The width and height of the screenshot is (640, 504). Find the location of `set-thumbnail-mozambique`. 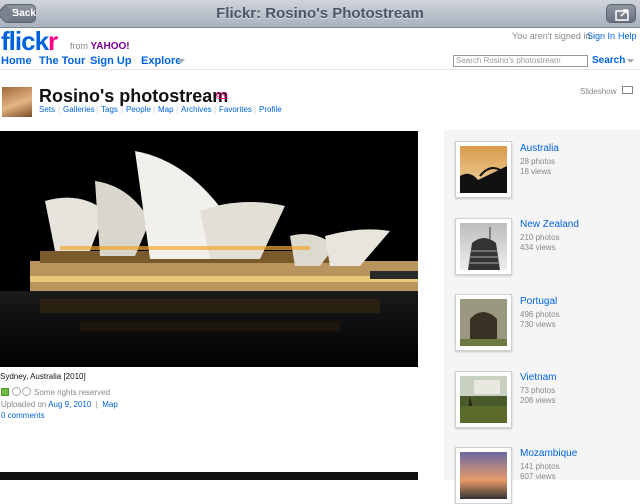

set-thumbnail-mozambique is located at coordinates (483, 475).